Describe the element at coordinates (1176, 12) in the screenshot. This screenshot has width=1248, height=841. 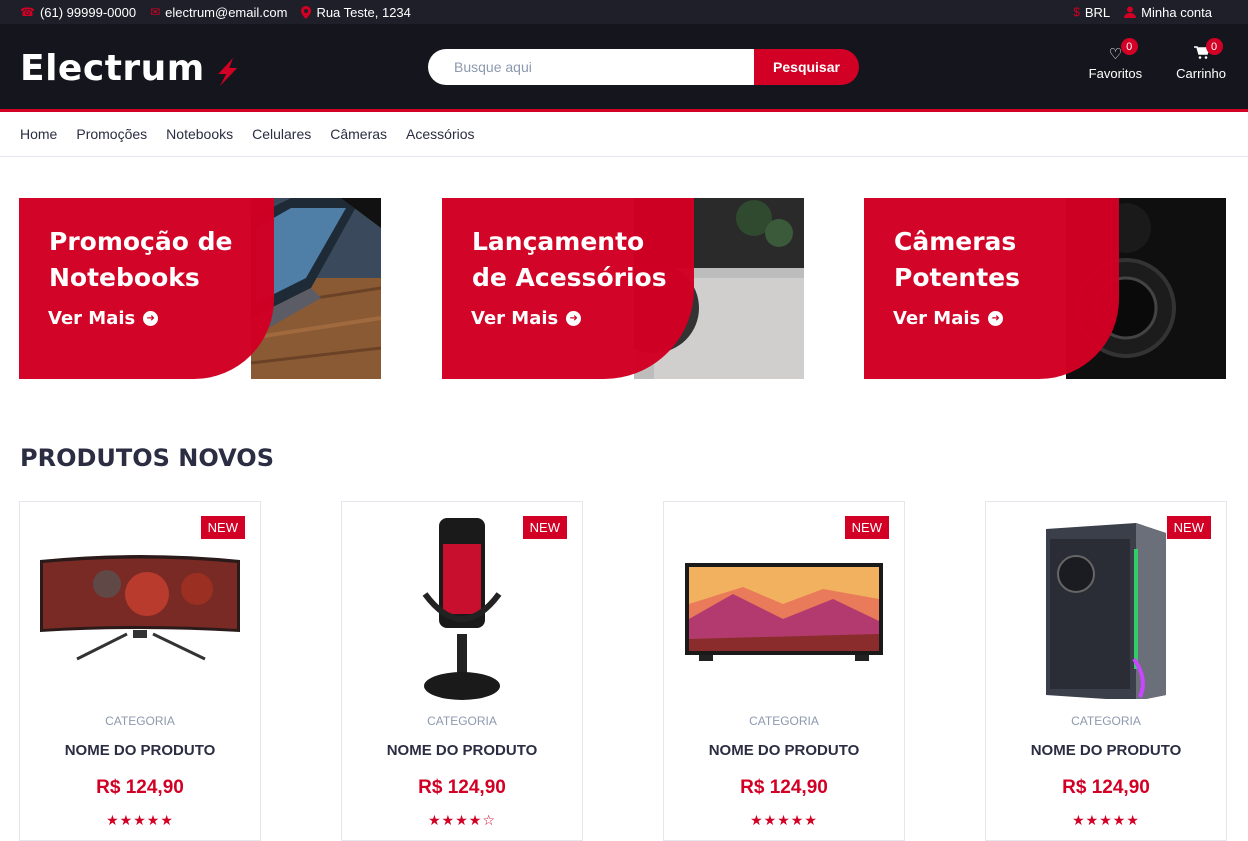
I see `account-text: Minha conta` at that location.